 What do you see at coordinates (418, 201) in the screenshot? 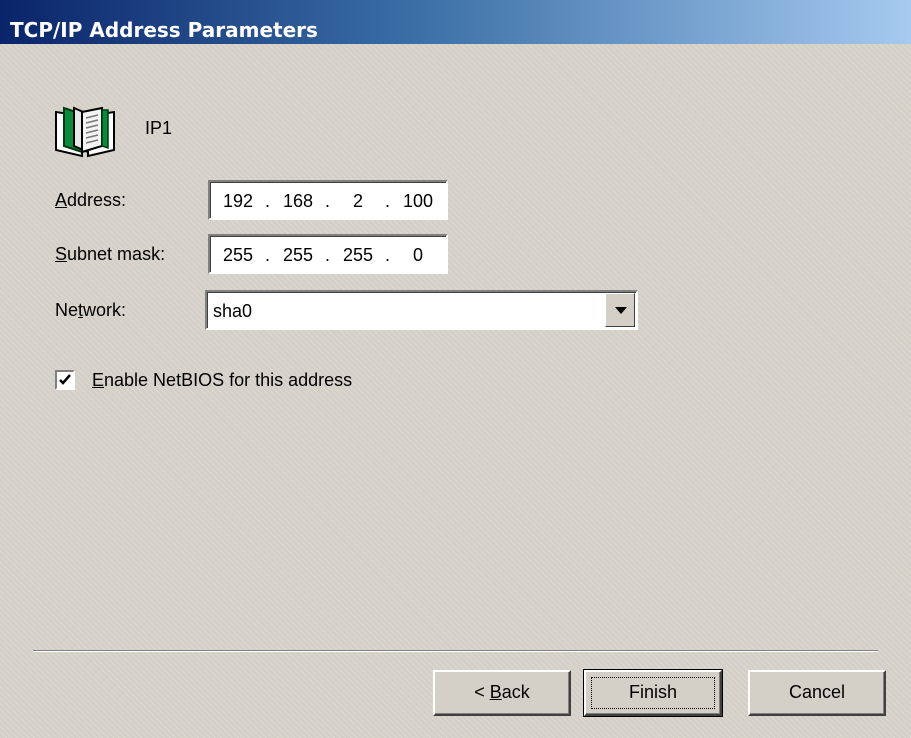
I see `address-octet-4: 100` at bounding box center [418, 201].